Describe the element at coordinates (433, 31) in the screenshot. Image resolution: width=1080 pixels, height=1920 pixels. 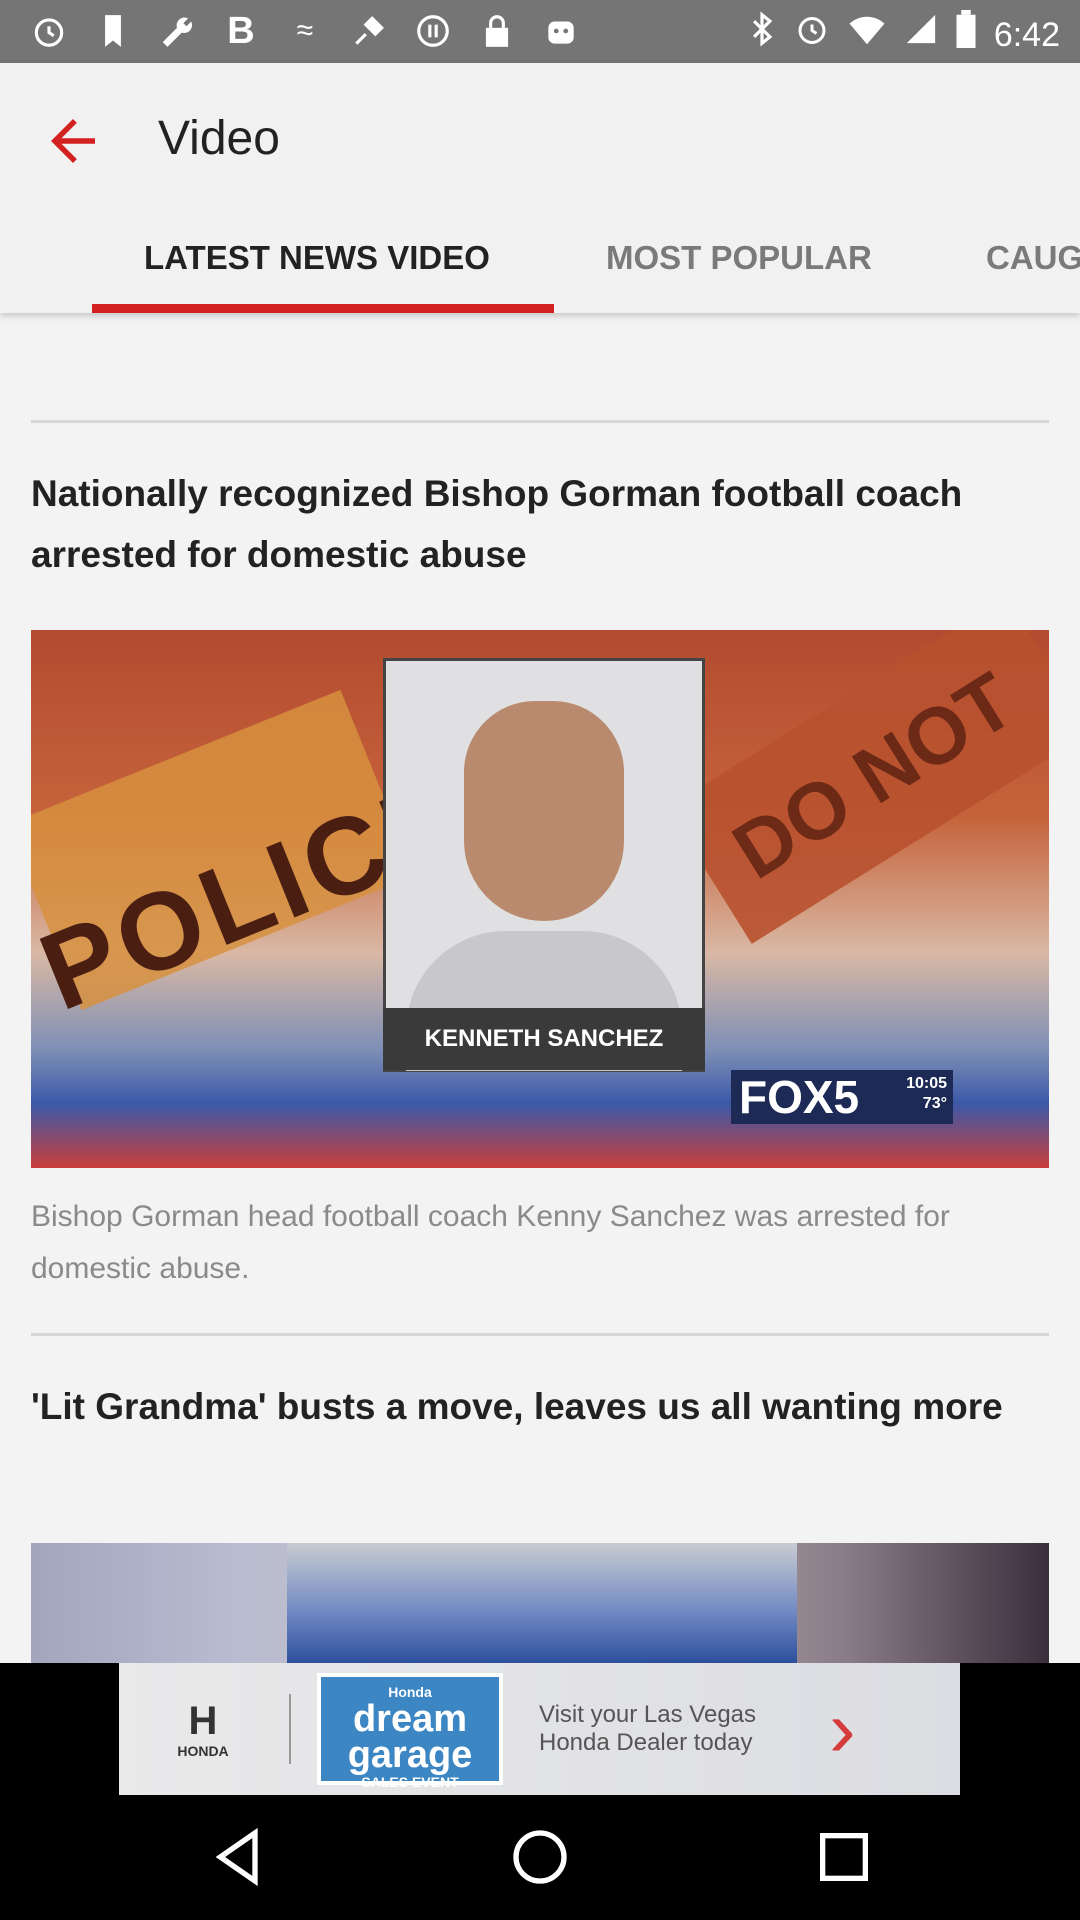
I see `pause-circle-icon` at that location.